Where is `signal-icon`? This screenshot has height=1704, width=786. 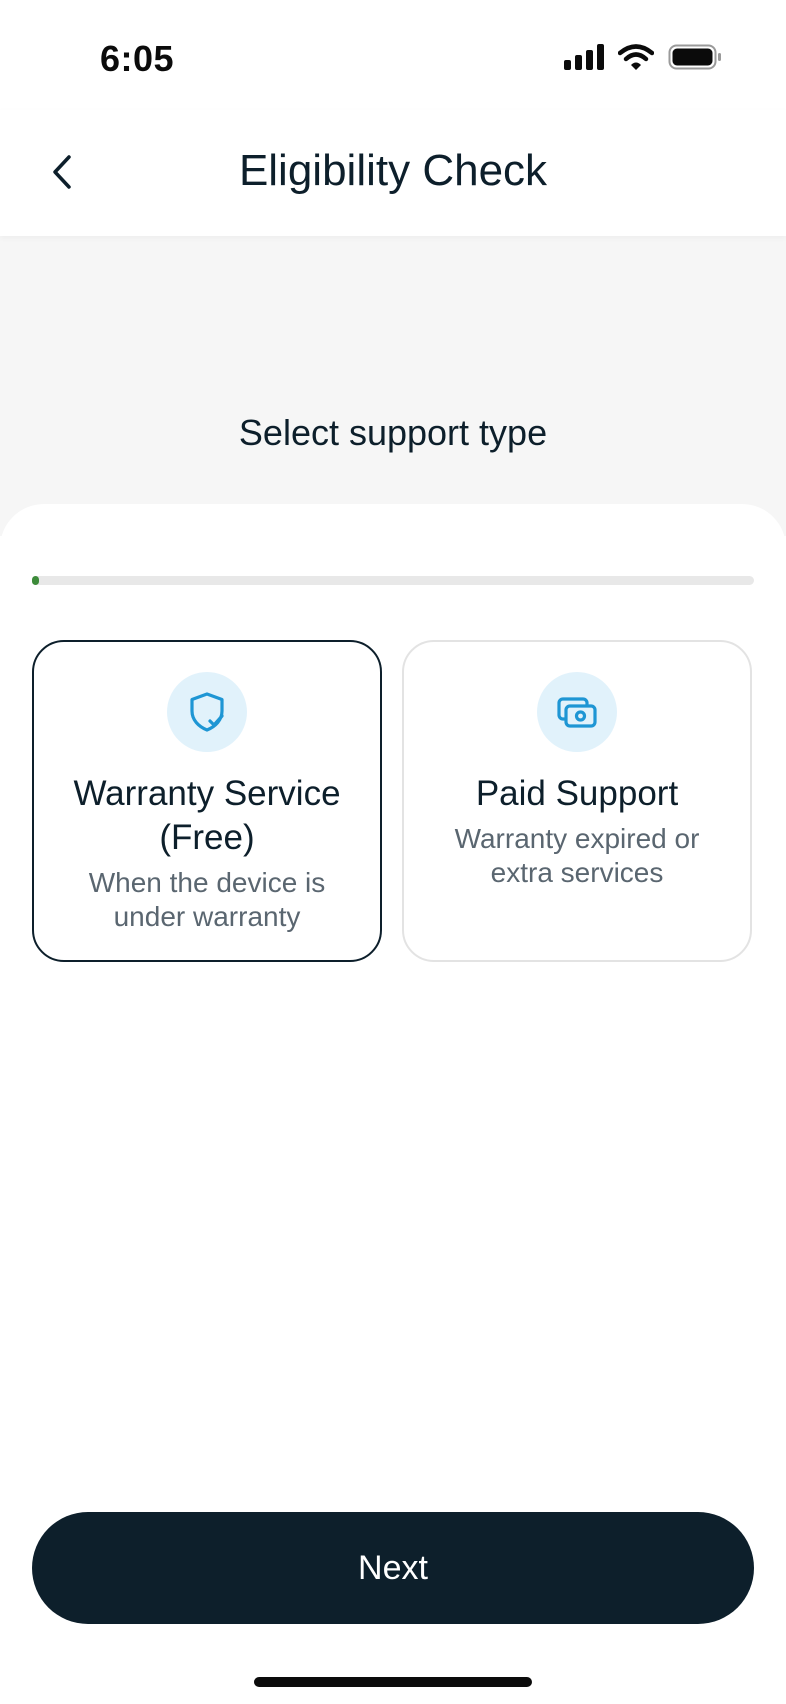
signal-icon is located at coordinates (584, 57).